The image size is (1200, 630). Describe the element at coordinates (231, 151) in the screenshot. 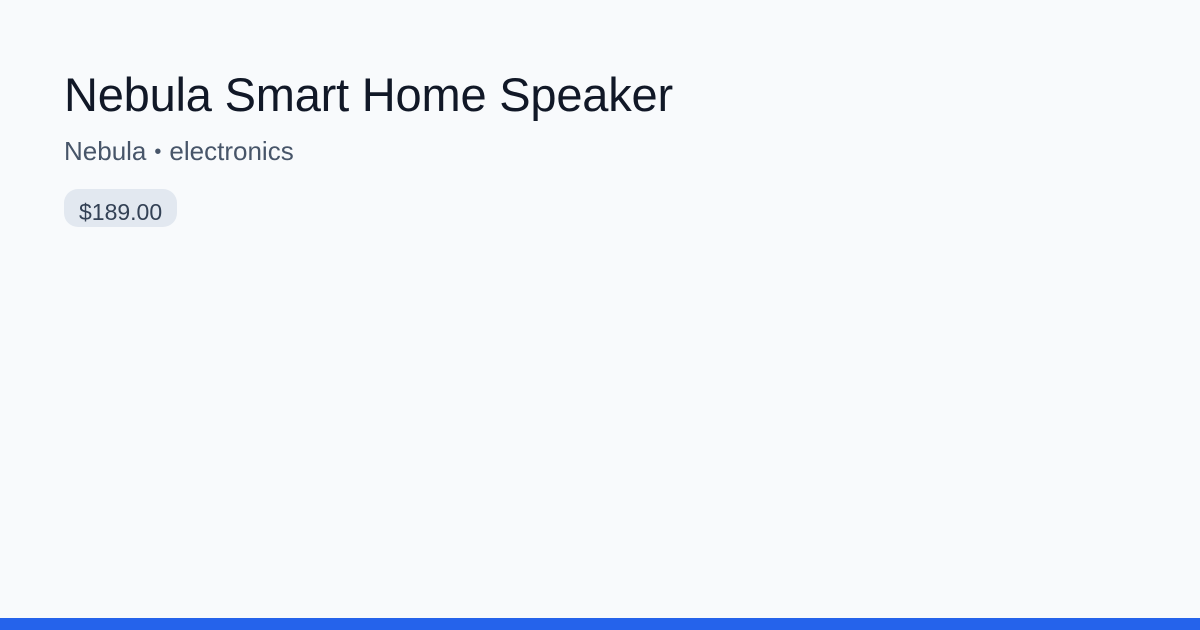

I see `category-name: electronics` at that location.